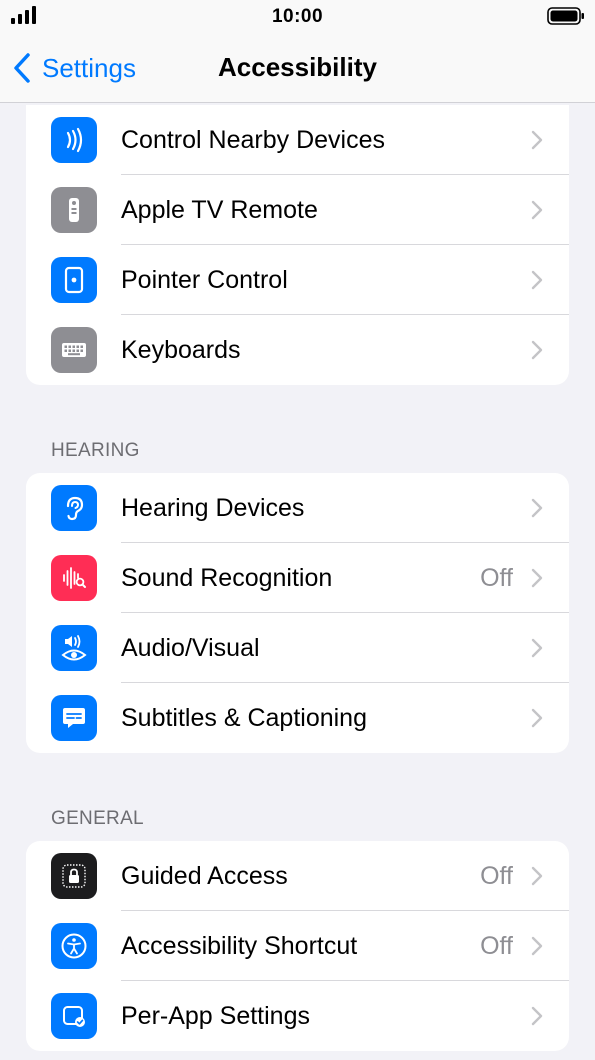 Image resolution: width=595 pixels, height=1060 pixels. I want to click on page-title: Accessibility, so click(297, 67).